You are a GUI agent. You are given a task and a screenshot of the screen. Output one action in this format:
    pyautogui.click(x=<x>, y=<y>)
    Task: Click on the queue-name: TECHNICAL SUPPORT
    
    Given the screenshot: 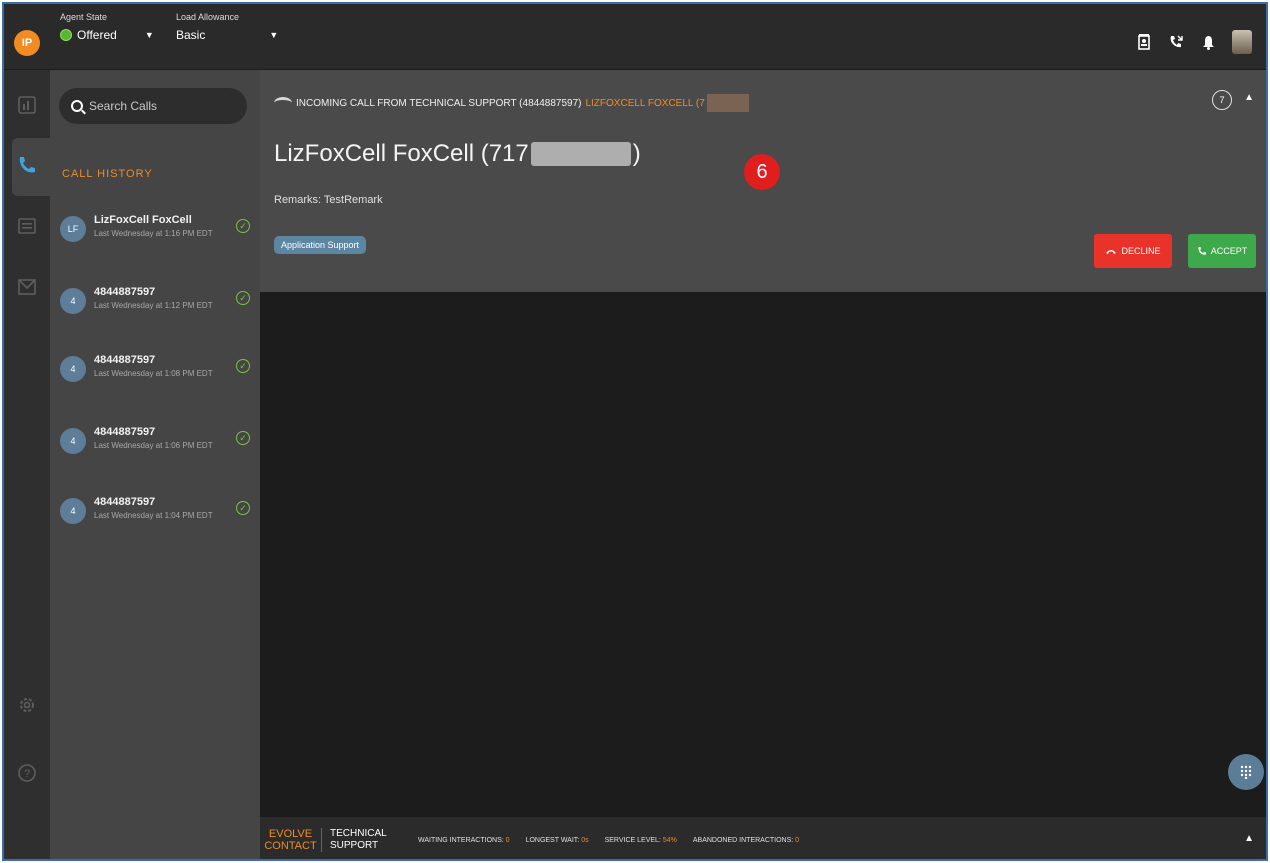 What is the action you would take?
    pyautogui.click(x=362, y=840)
    